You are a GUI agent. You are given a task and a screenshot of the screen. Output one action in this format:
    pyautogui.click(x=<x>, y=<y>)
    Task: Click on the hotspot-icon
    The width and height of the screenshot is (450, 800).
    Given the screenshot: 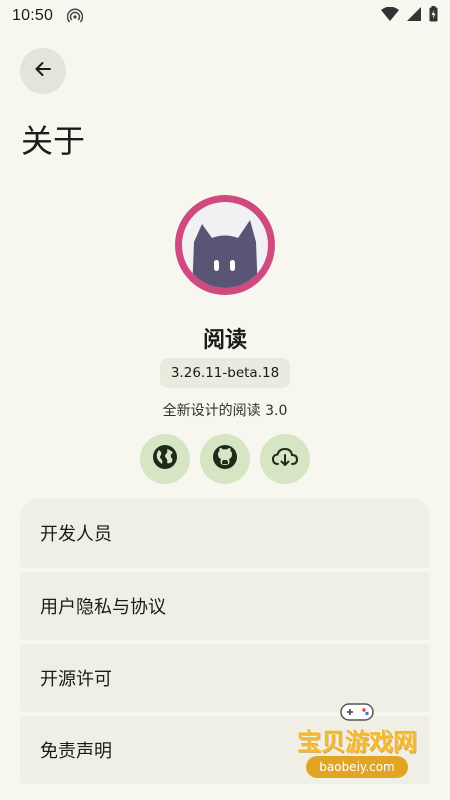 What is the action you would take?
    pyautogui.click(x=75, y=16)
    